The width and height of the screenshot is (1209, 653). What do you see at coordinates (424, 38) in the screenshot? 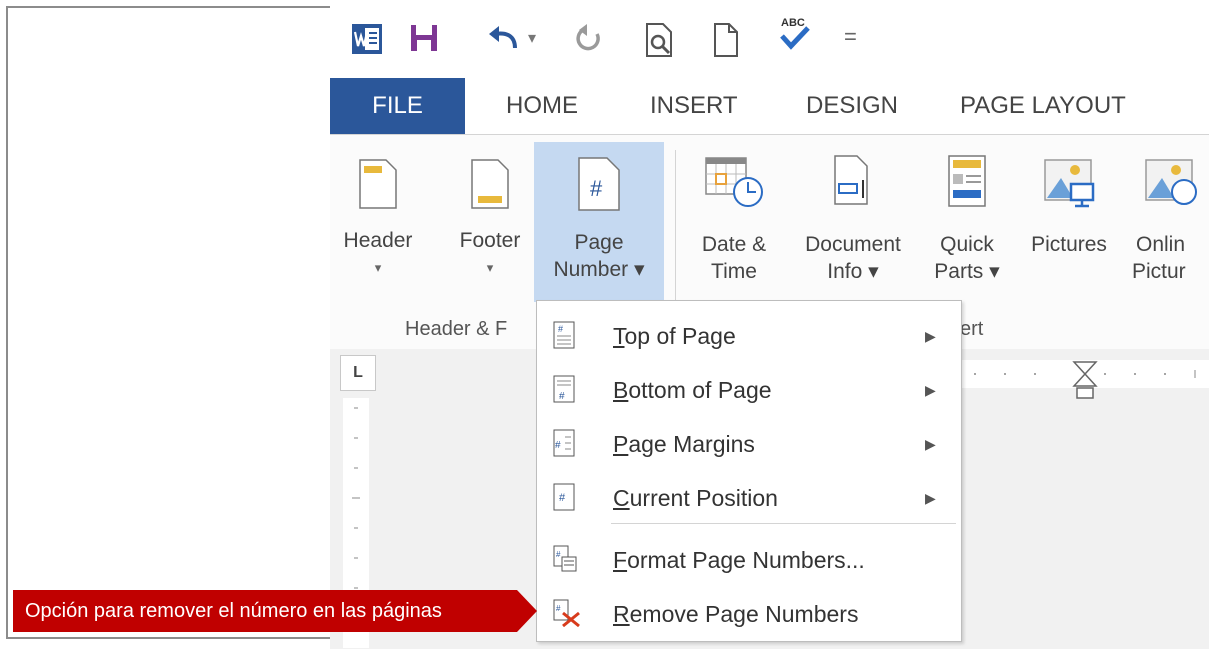
I see `save-icon` at bounding box center [424, 38].